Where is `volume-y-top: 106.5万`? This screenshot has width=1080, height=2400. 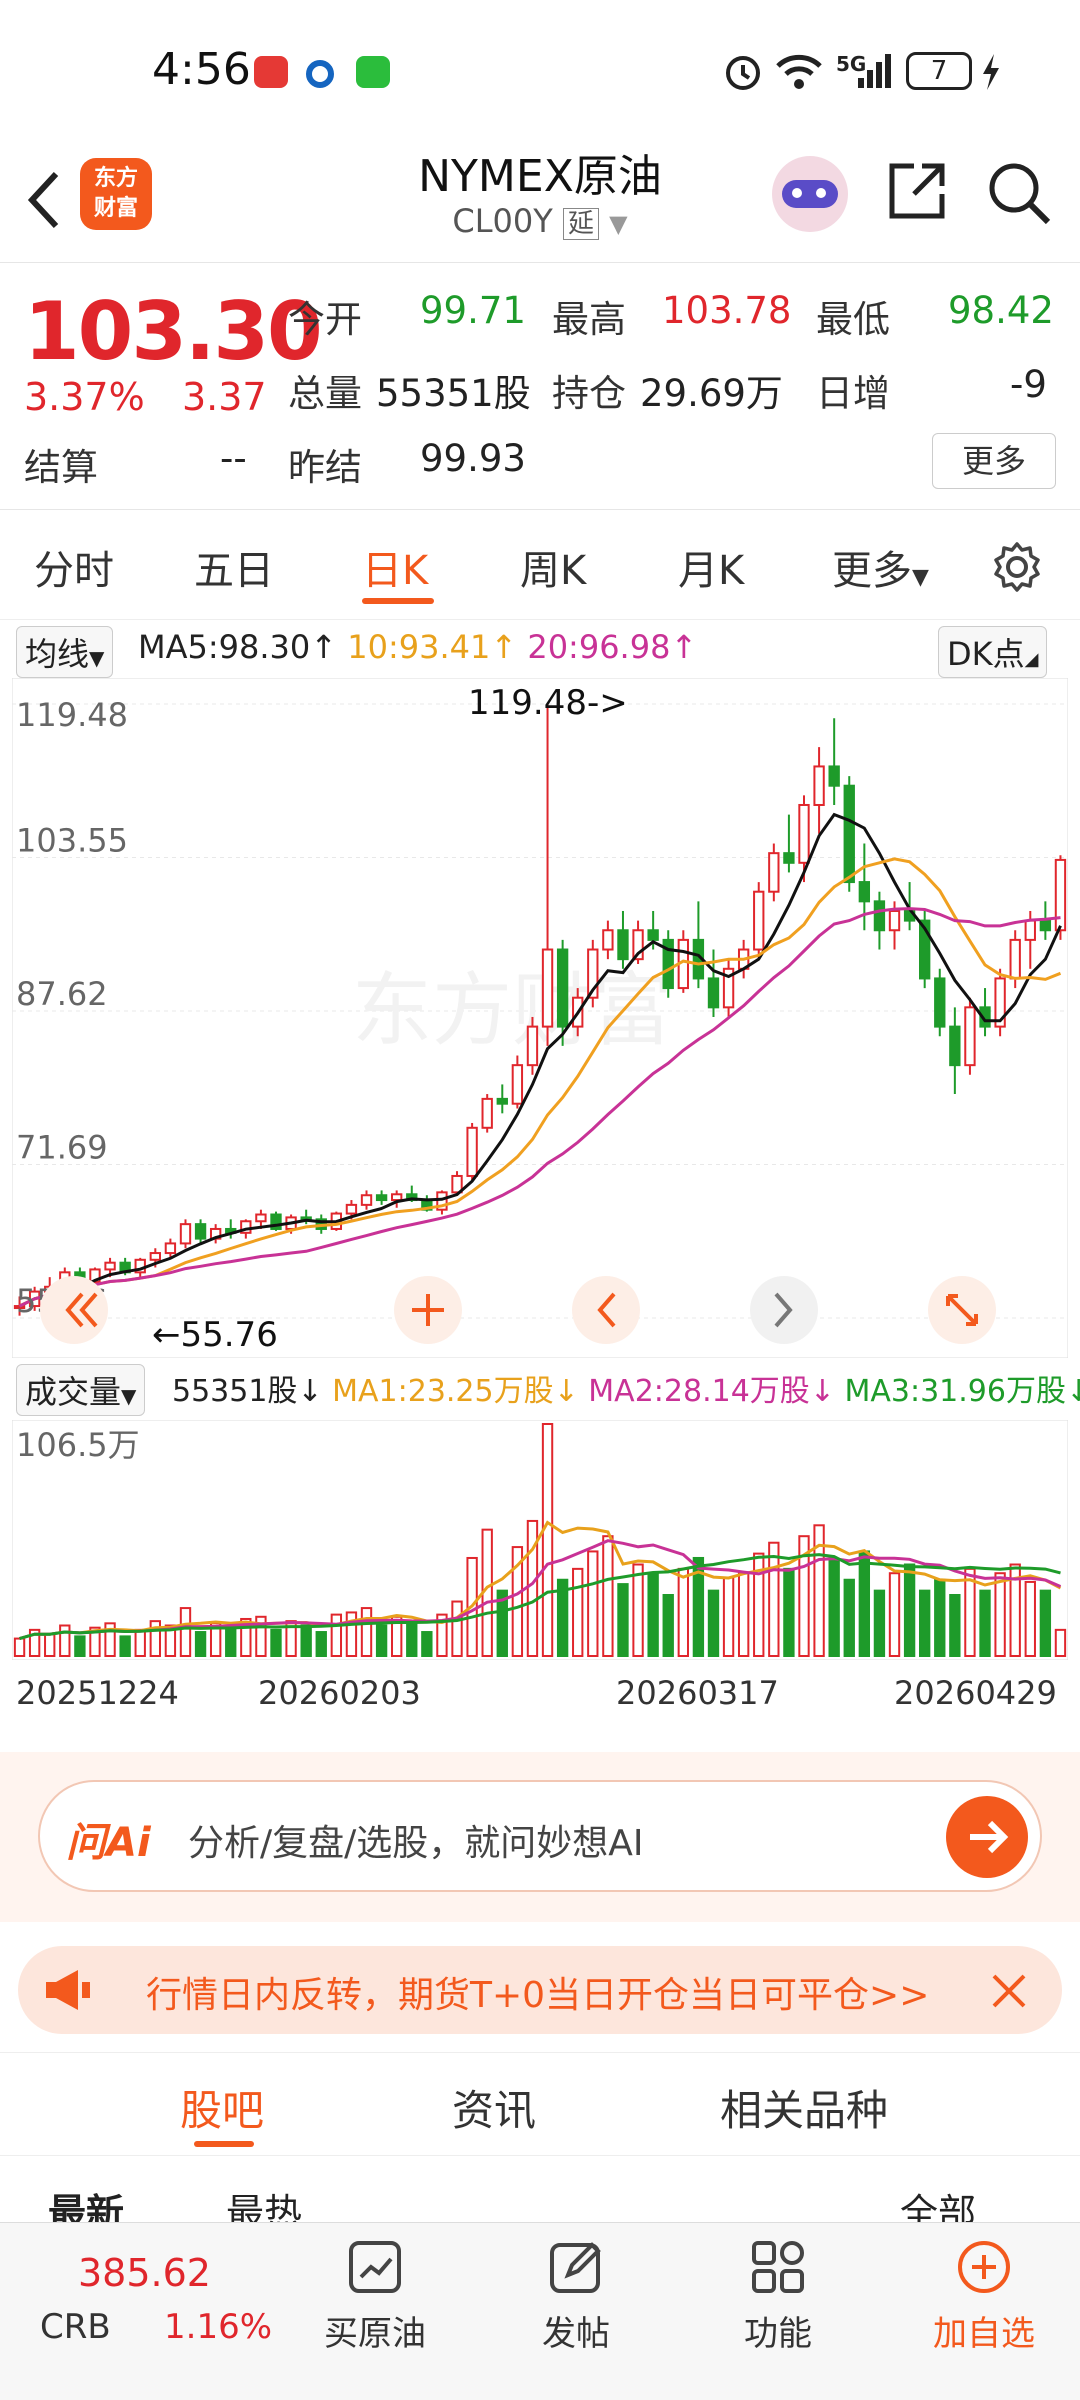
volume-y-top: 106.5万 is located at coordinates (78, 1445).